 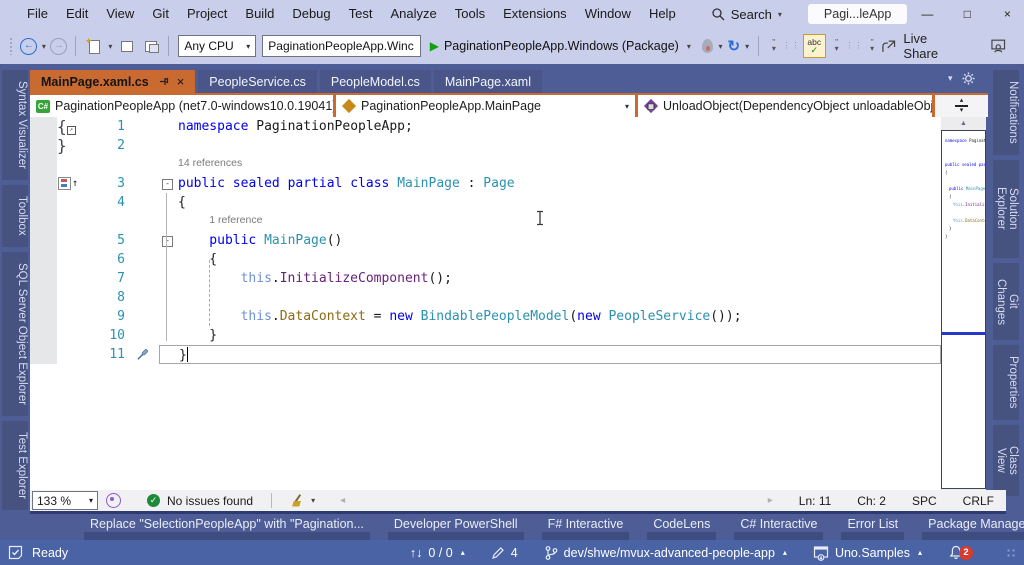 What do you see at coordinates (1011, 552) in the screenshot?
I see `resize-grip` at bounding box center [1011, 552].